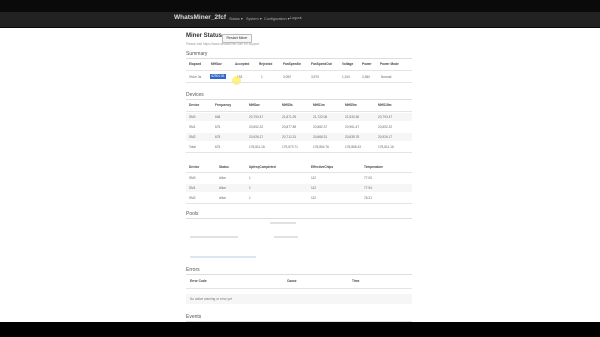 The height and width of the screenshot is (337, 600). I want to click on summary-col-power-mode: Power Mode, so click(389, 64).